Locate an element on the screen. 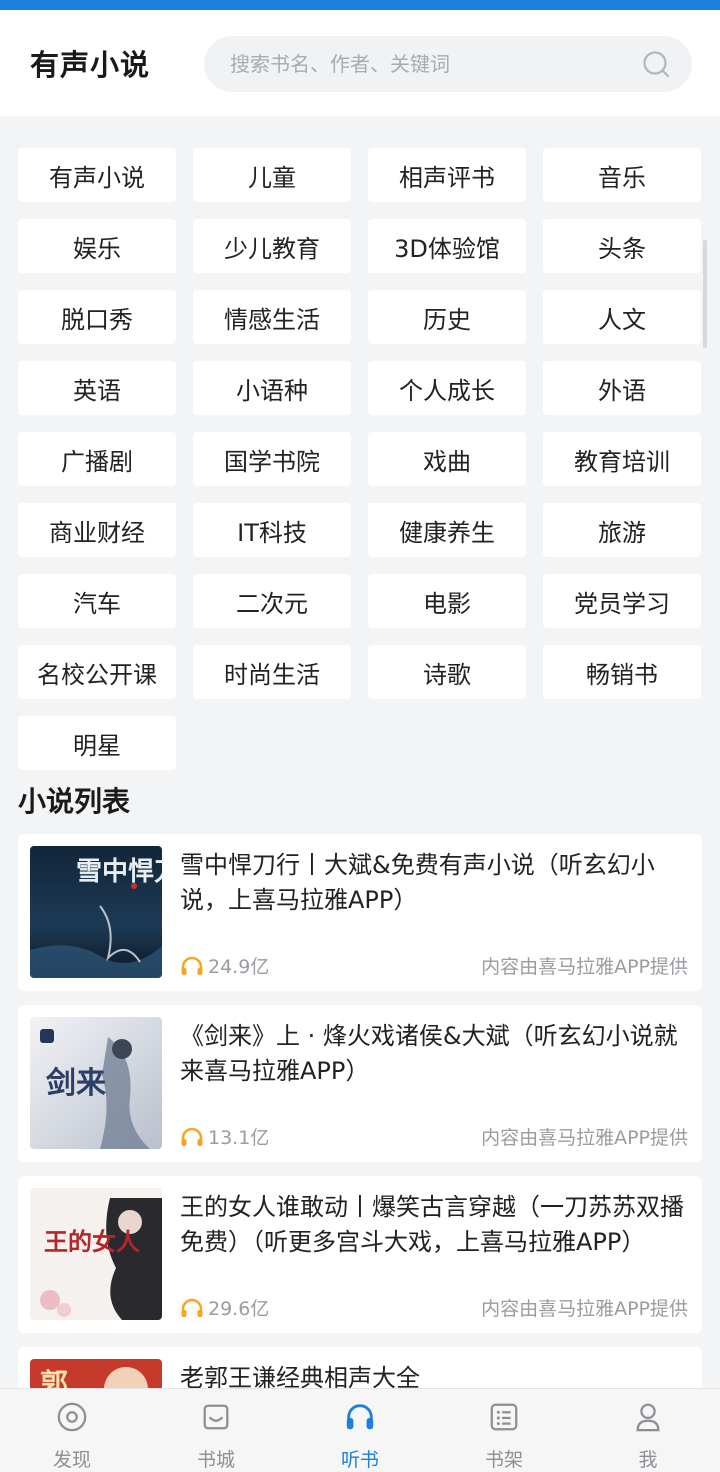  category-item: 个人成长 is located at coordinates (447, 388).